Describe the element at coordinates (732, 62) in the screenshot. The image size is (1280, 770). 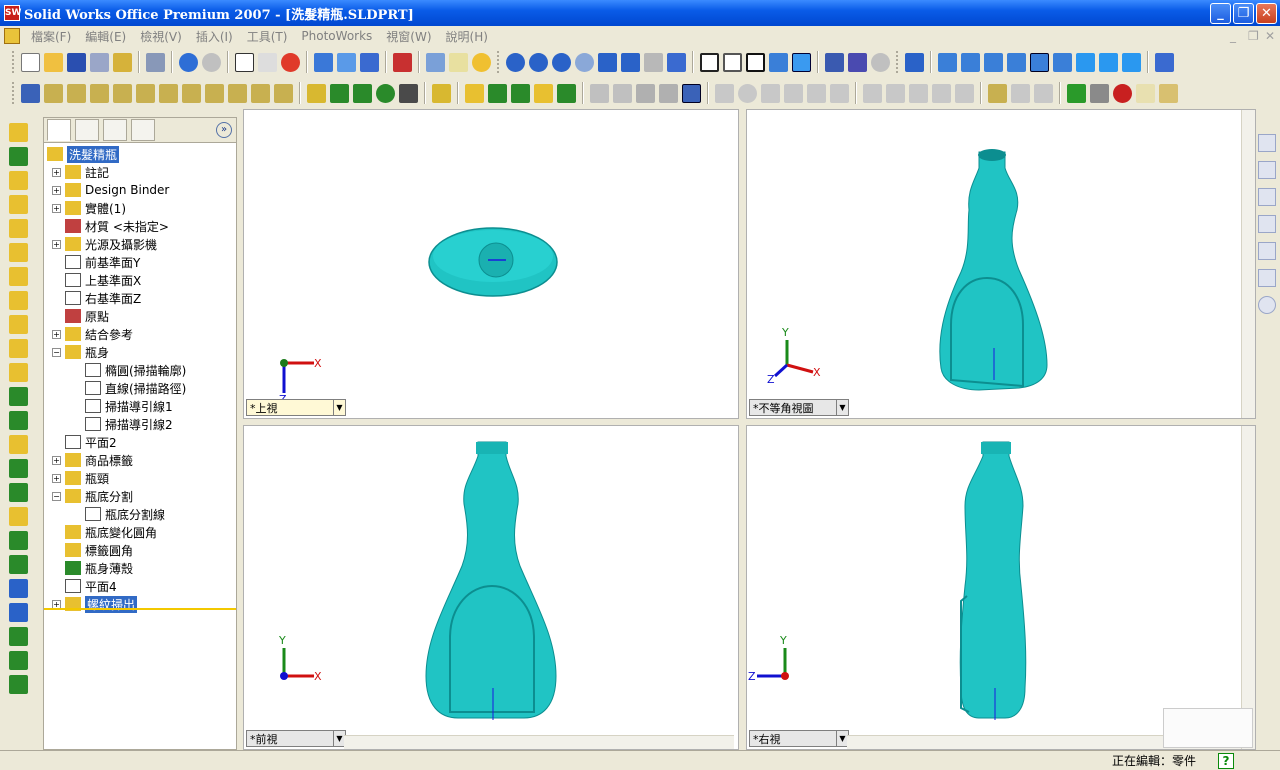
I see `hidden-lines-visible-icon` at that location.